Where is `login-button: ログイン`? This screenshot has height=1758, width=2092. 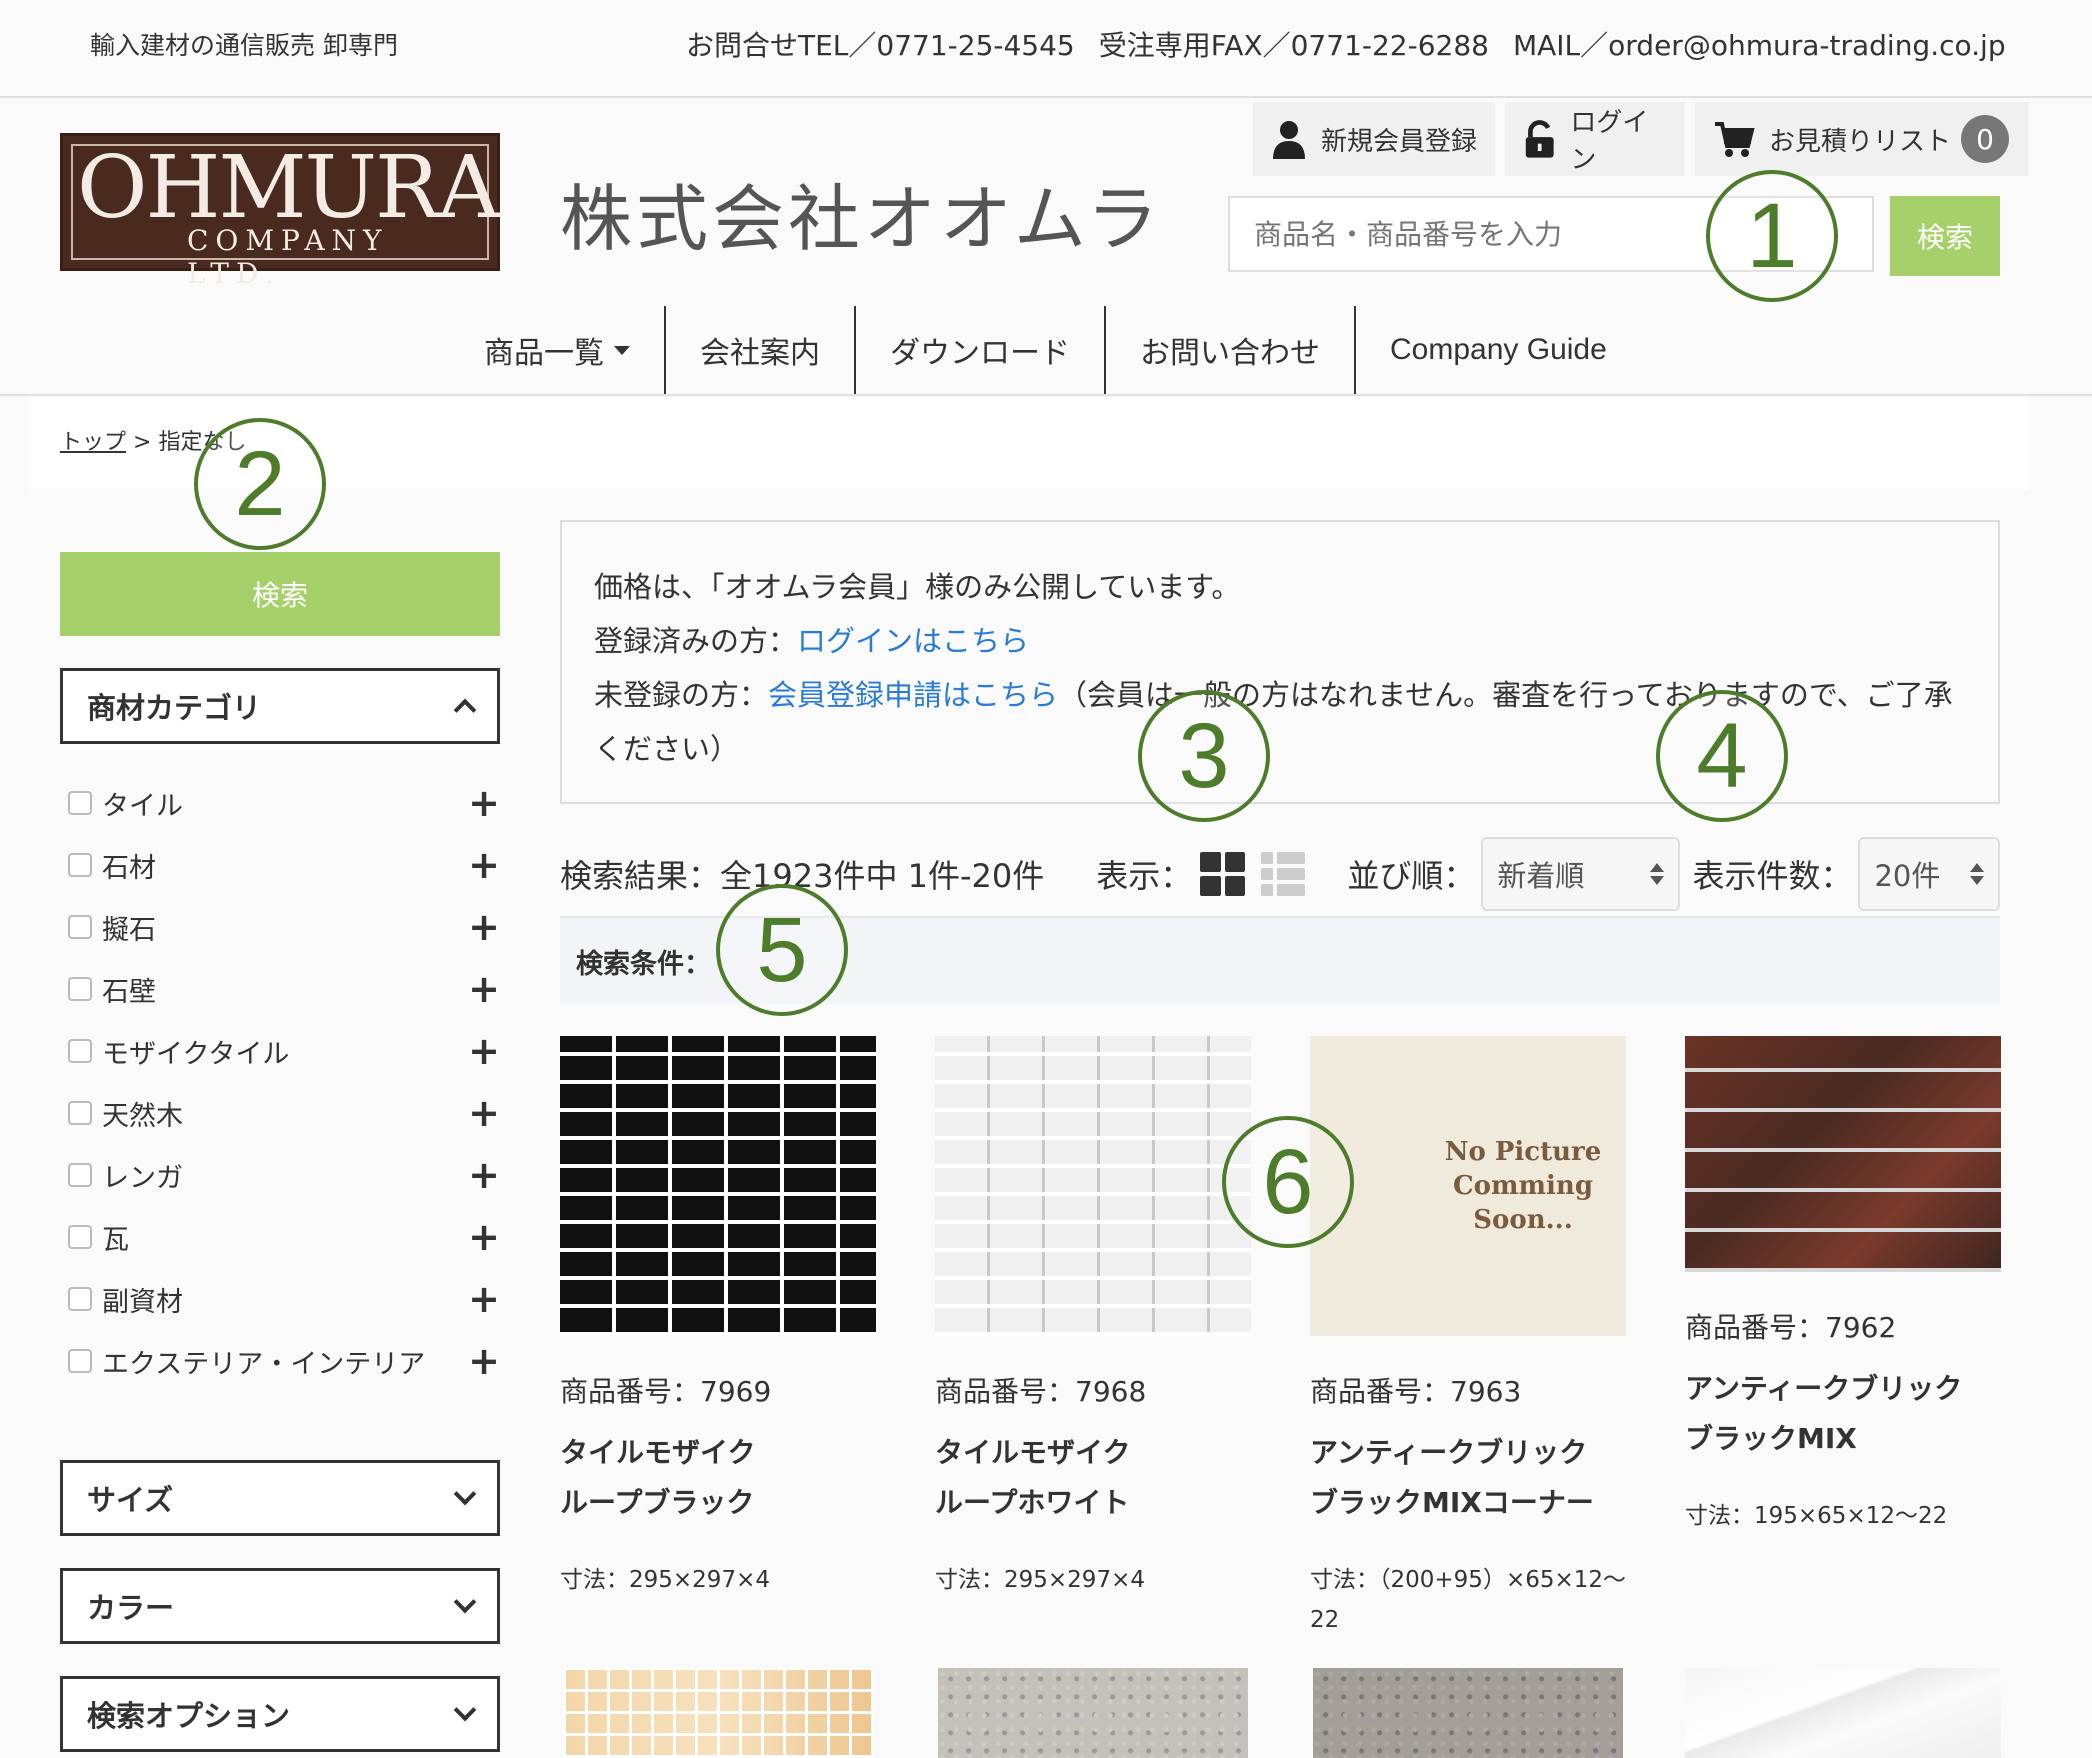
login-button: ログイン is located at coordinates (1595, 139).